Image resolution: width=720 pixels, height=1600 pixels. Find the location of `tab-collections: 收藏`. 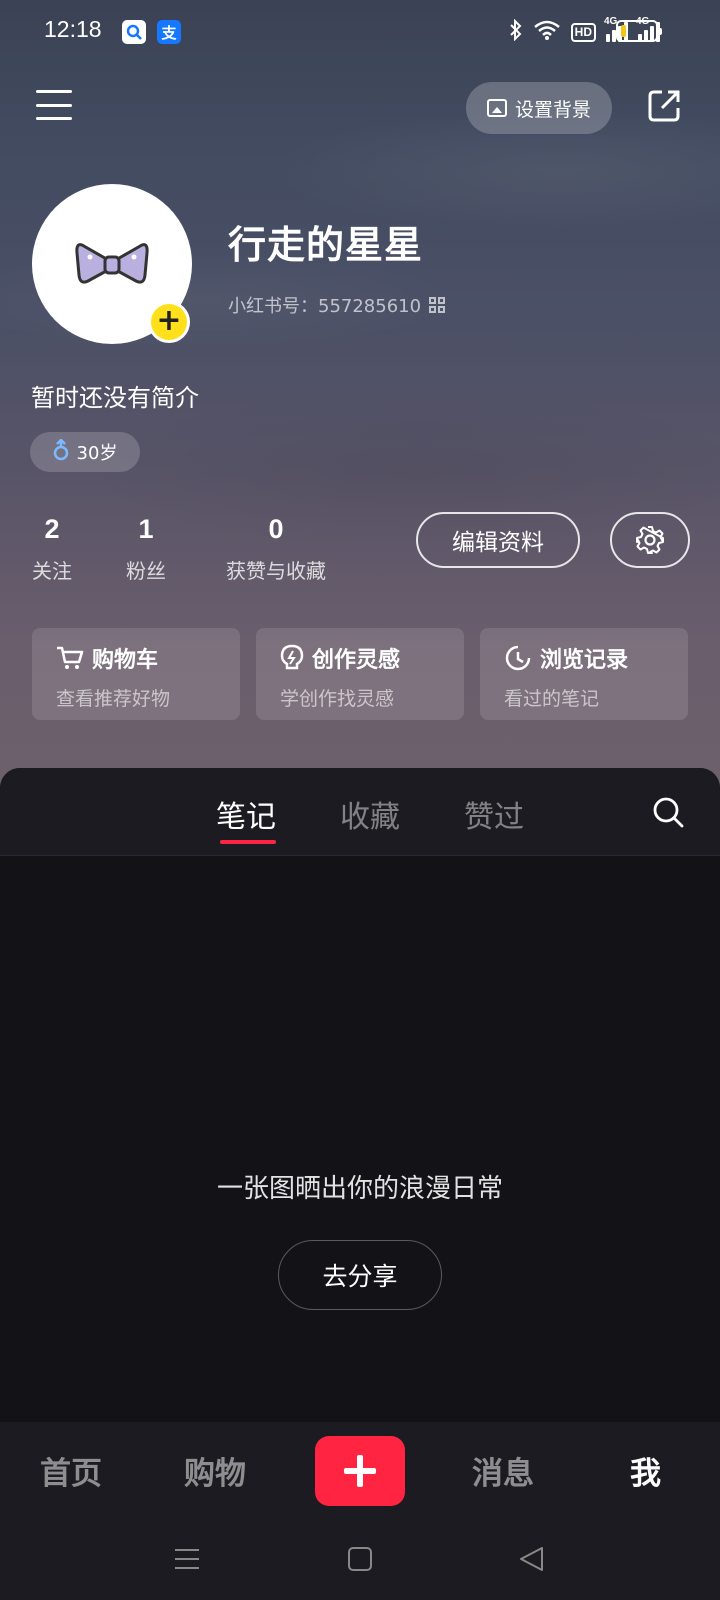

tab-collections: 收藏 is located at coordinates (370, 814).